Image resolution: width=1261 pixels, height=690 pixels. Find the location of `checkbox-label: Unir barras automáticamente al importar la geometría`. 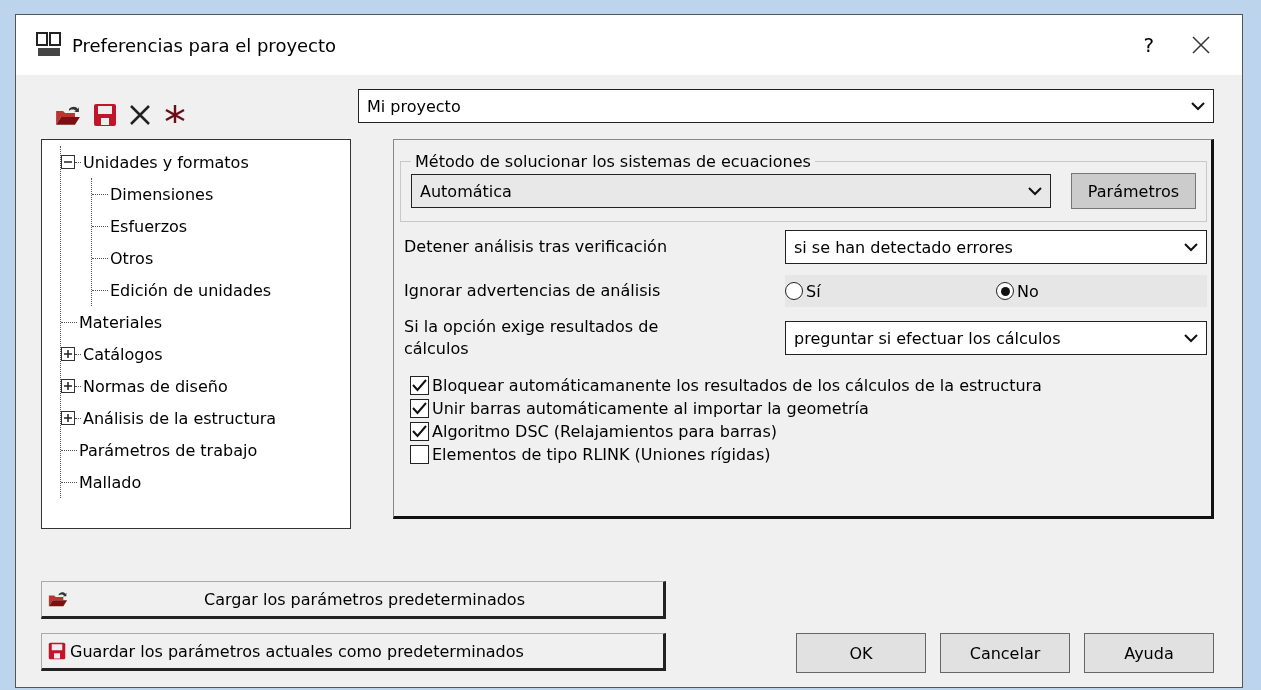

checkbox-label: Unir barras automáticamente al importar la geometría is located at coordinates (650, 408).